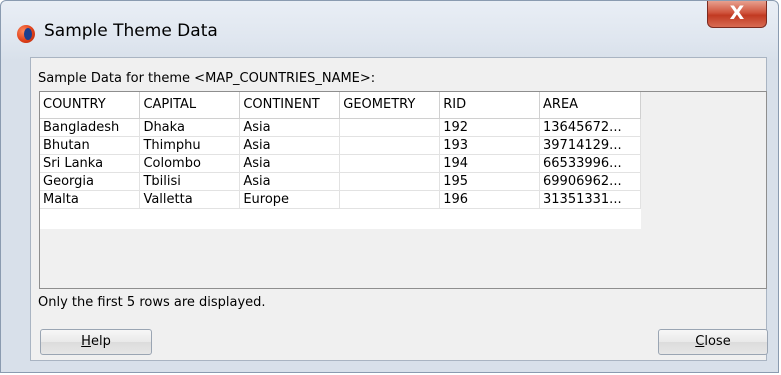 The width and height of the screenshot is (781, 375). Describe the element at coordinates (490, 181) in the screenshot. I see `cell-rid: 195` at that location.